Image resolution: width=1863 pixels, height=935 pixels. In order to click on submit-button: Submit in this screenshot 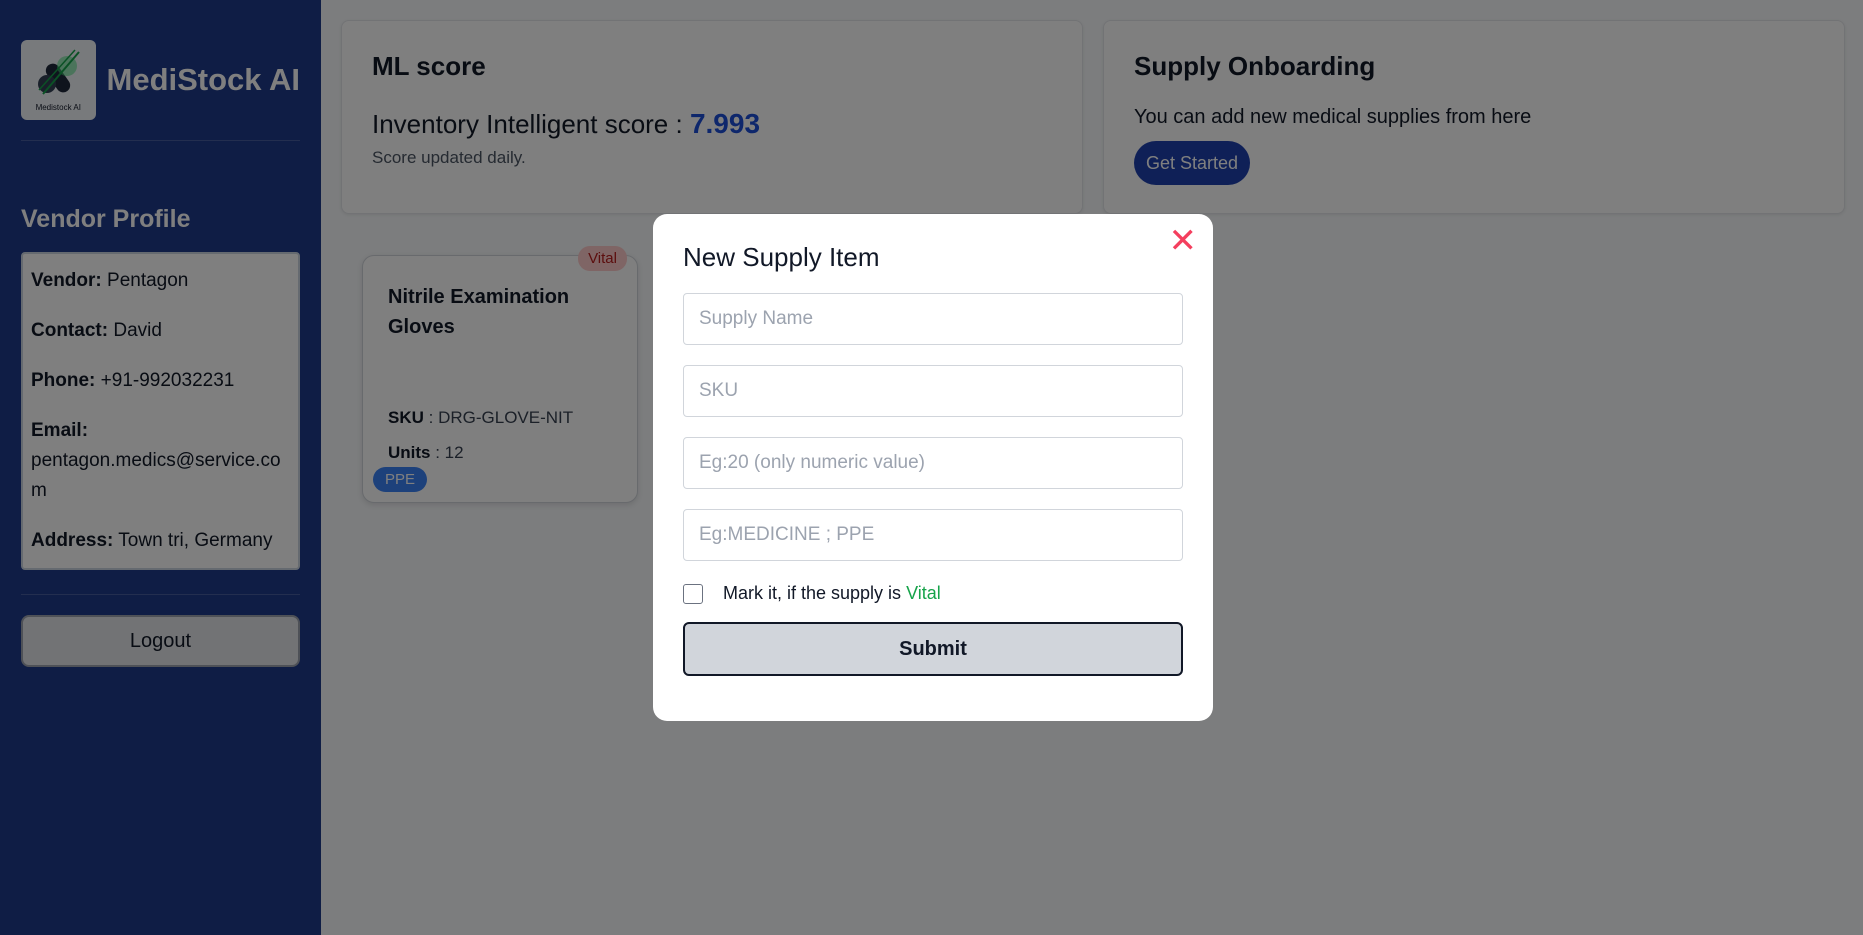, I will do `click(933, 649)`.